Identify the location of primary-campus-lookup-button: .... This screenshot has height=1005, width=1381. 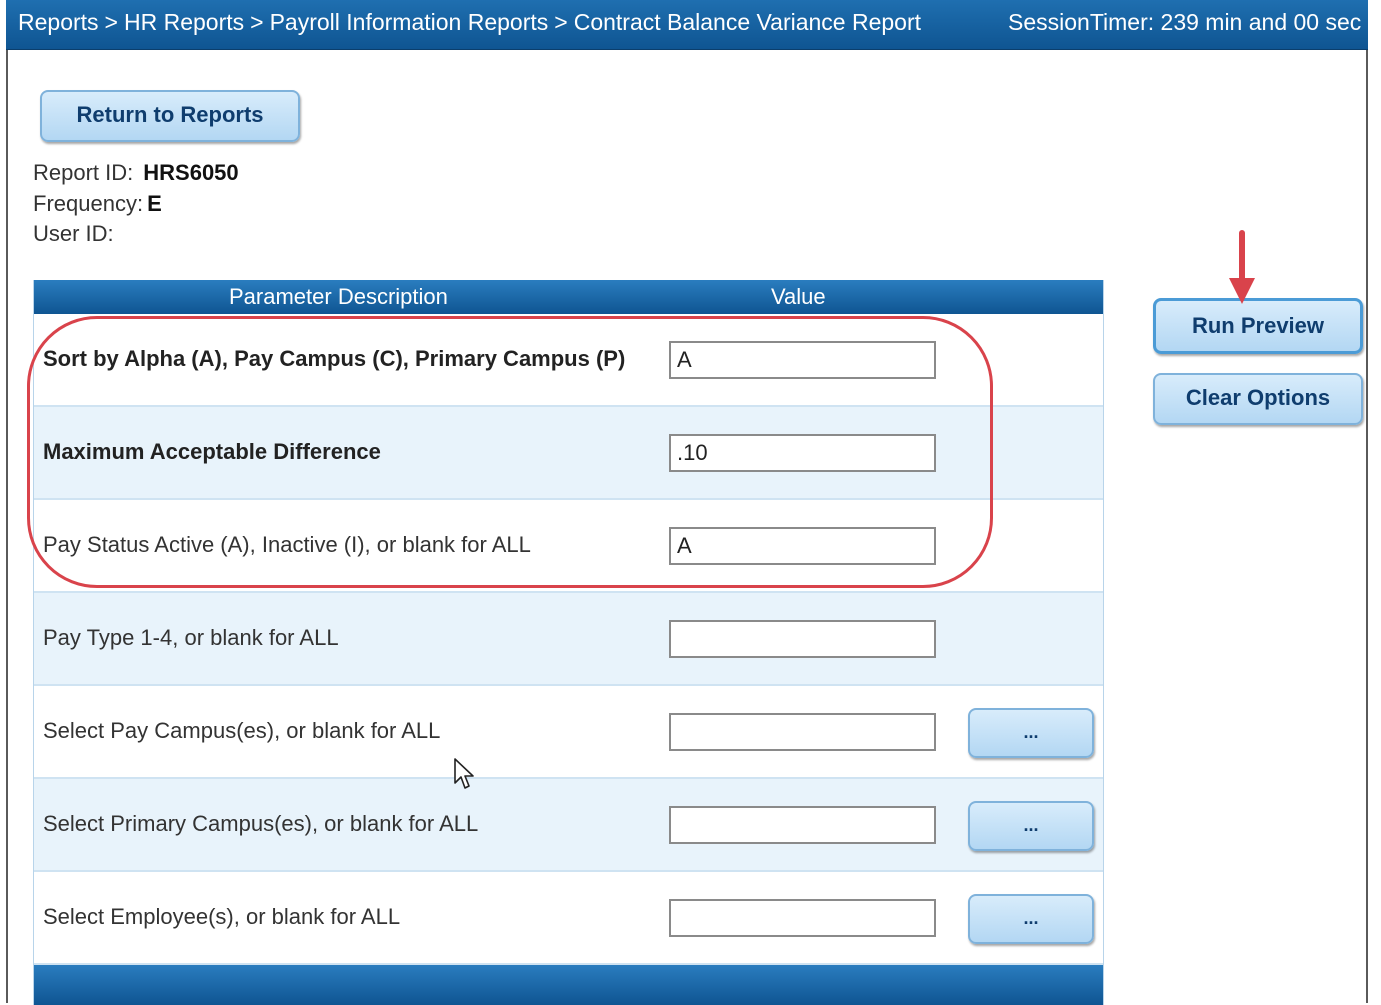
(1031, 826).